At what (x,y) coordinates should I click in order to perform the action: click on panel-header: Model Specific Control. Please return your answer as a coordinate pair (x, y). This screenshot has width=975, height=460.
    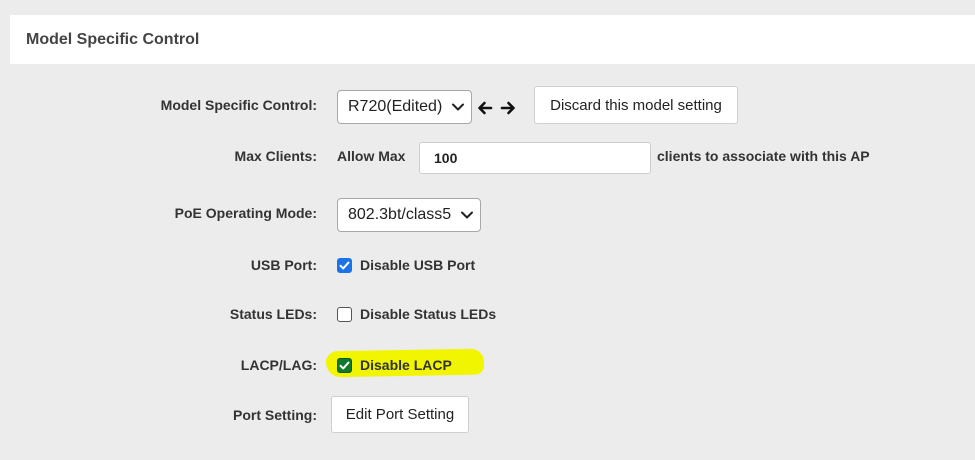
    Looking at the image, I should click on (492, 39).